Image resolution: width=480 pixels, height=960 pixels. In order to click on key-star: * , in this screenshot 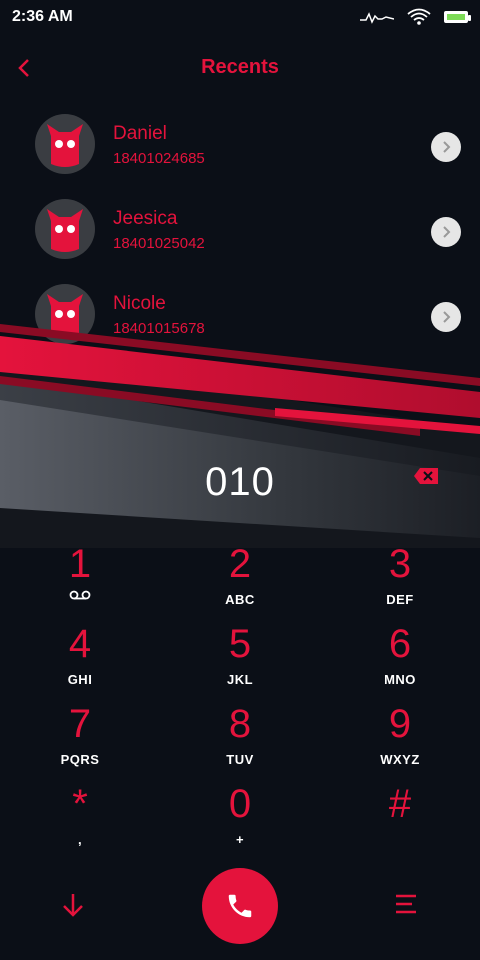, I will do `click(80, 818)`.